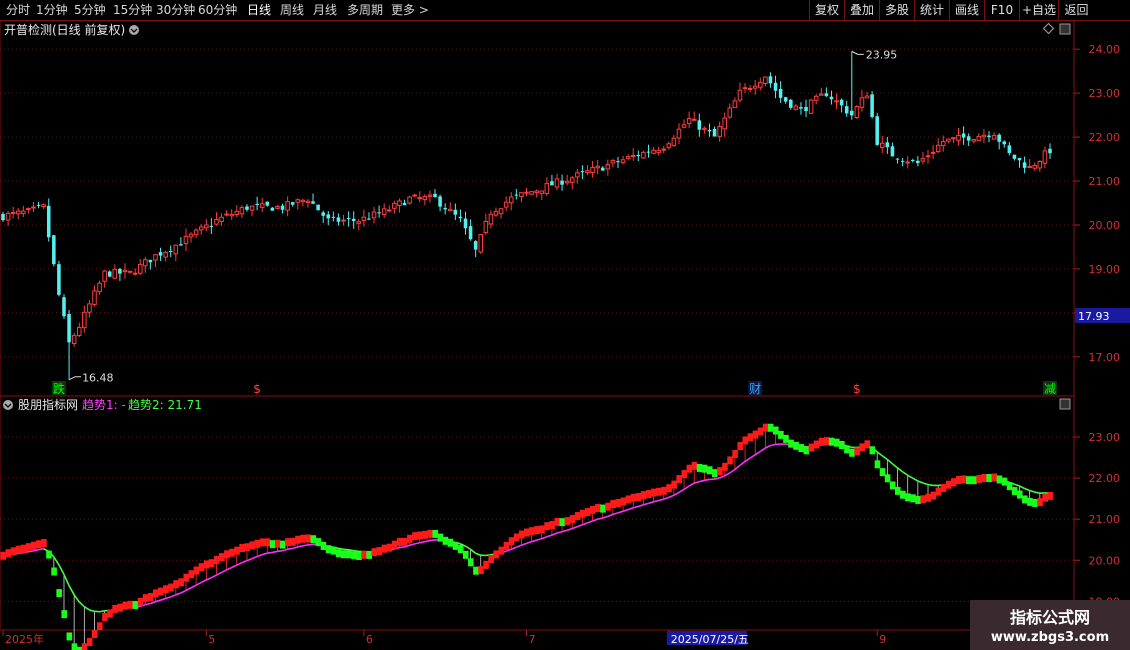 The image size is (1130, 650). What do you see at coordinates (325, 10) in the screenshot?
I see `period-tab-8: 月线` at bounding box center [325, 10].